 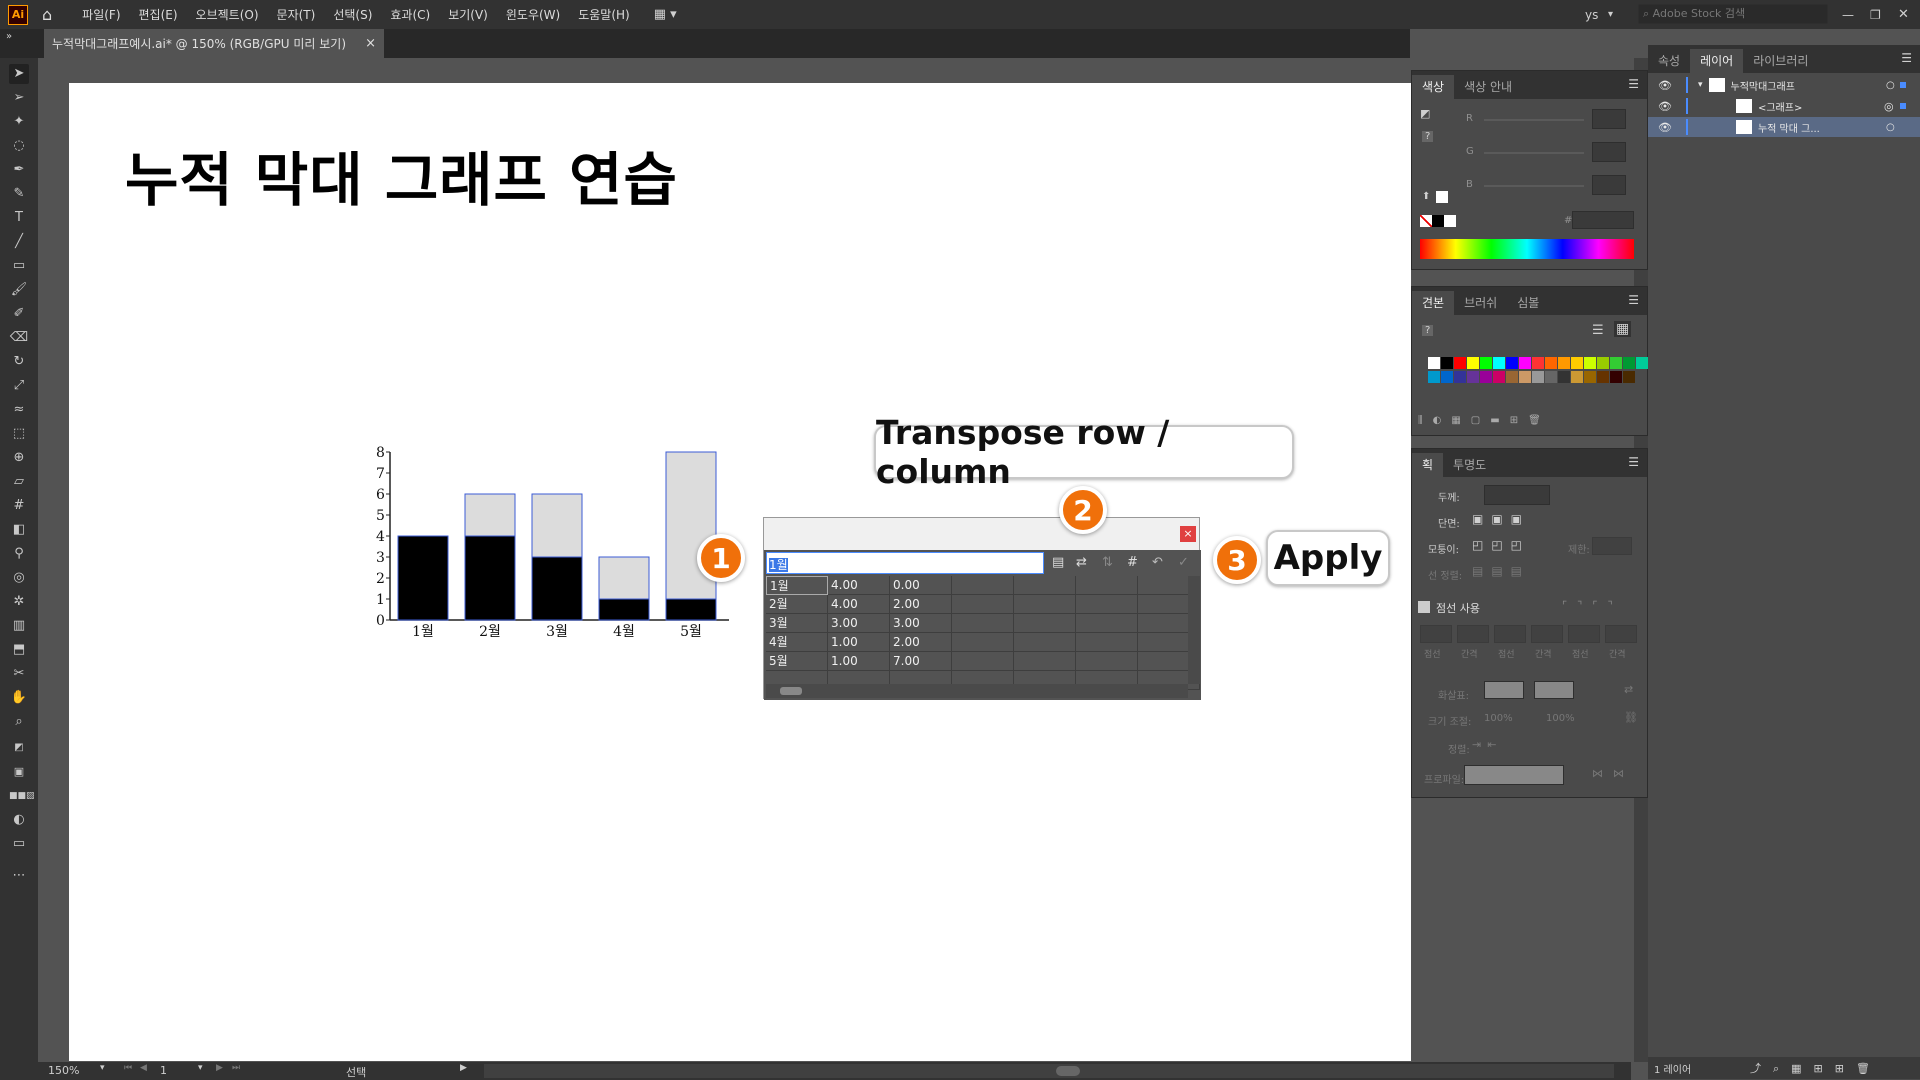 I want to click on rotate-tool-icon: ↻, so click(x=19, y=362).